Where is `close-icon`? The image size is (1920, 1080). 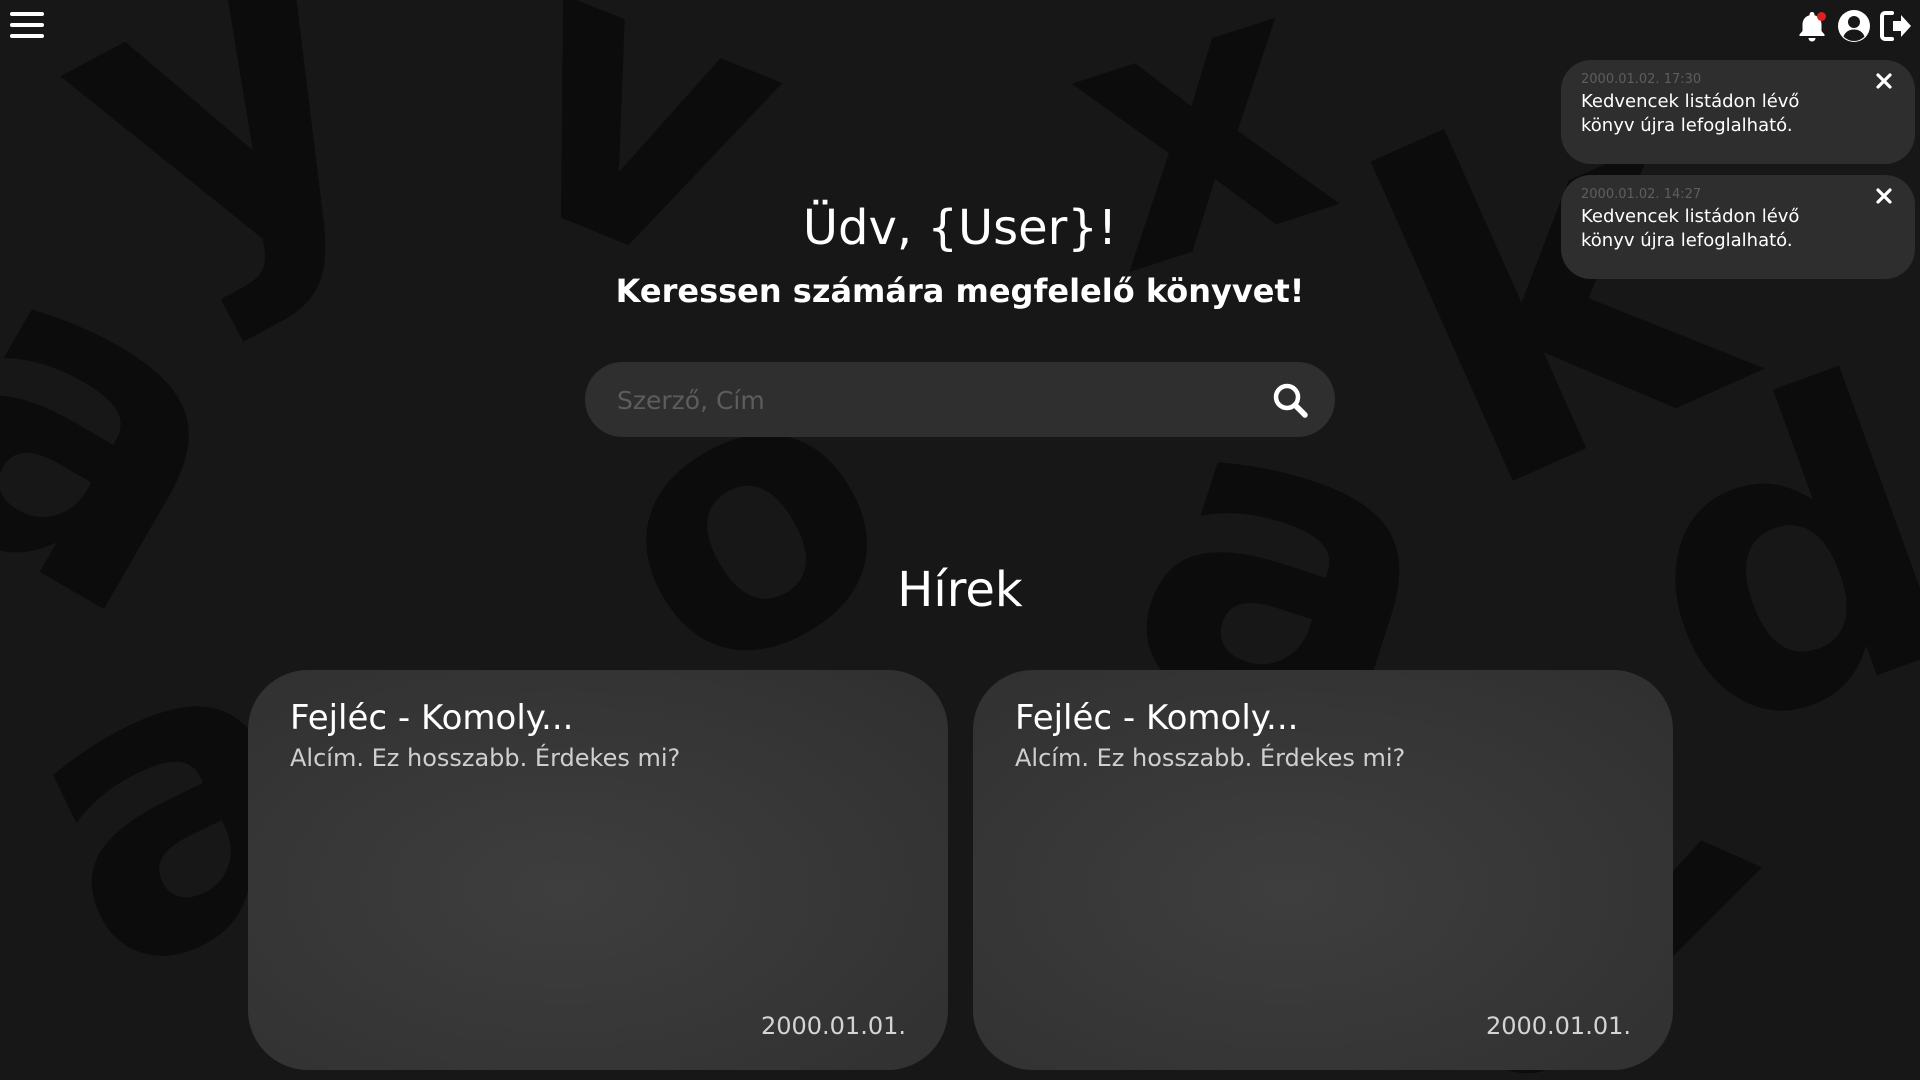
close-icon is located at coordinates (1884, 81).